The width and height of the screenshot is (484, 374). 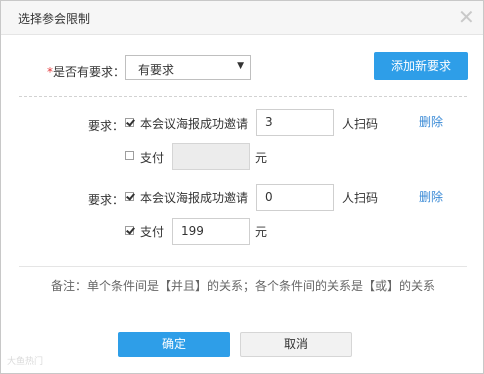 What do you see at coordinates (211, 231) in the screenshot?
I see `pay-amount-input: 199` at bounding box center [211, 231].